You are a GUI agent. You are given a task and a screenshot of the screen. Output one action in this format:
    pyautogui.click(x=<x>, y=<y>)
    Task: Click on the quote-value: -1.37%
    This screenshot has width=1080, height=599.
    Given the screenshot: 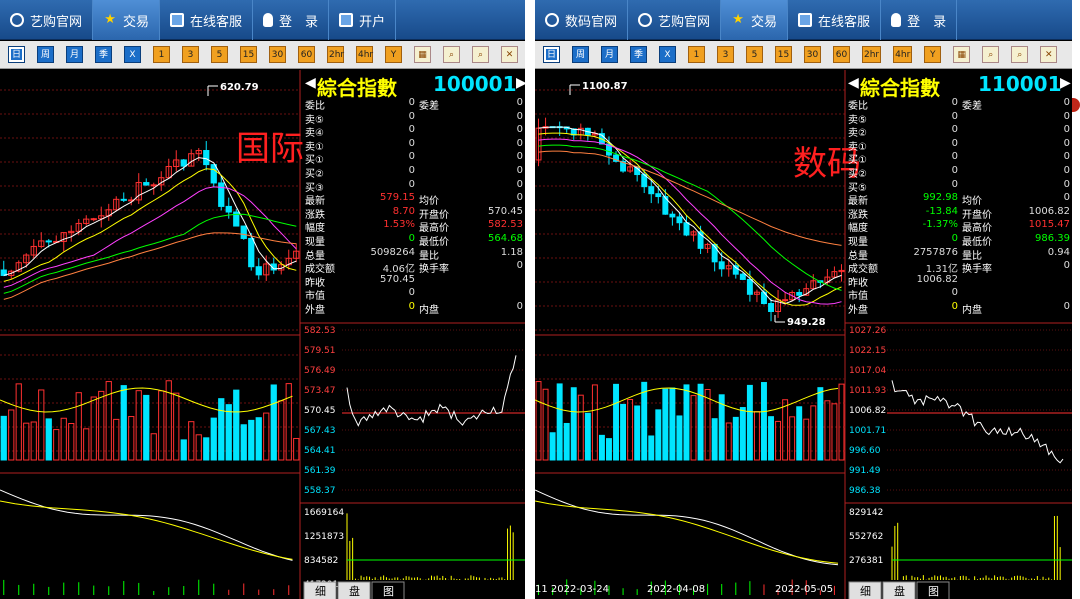 What is the action you would take?
    pyautogui.click(x=940, y=225)
    